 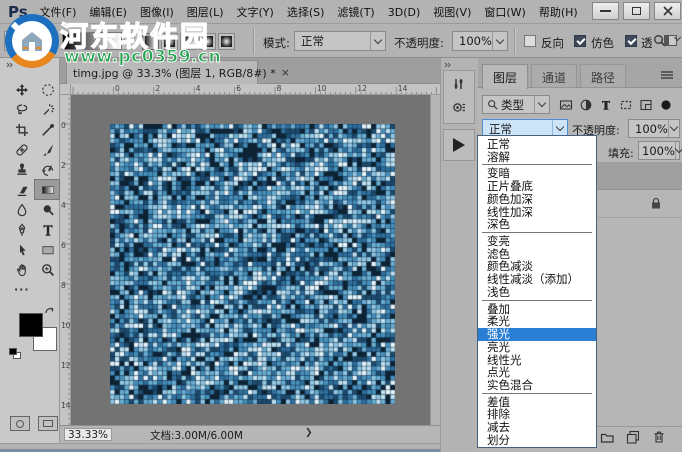 What do you see at coordinates (285, 72) in the screenshot?
I see `tab-close-icon: ×` at bounding box center [285, 72].